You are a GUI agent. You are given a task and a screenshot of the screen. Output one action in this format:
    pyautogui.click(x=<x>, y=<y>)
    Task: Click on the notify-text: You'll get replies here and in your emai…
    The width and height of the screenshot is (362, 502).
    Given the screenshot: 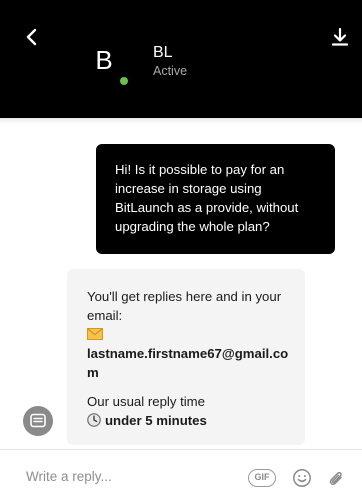 What is the action you would take?
    pyautogui.click(x=184, y=306)
    